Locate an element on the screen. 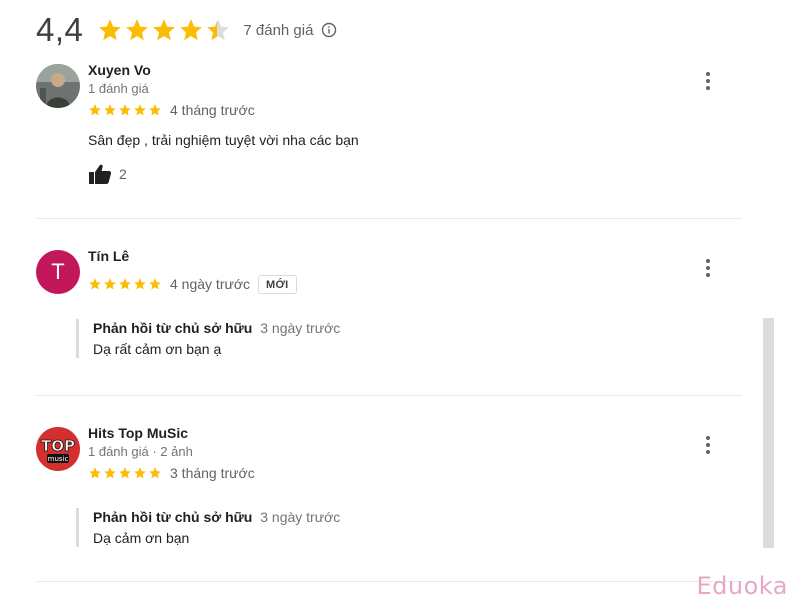 The image size is (800, 600). svg-text: music is located at coordinates (58, 459).